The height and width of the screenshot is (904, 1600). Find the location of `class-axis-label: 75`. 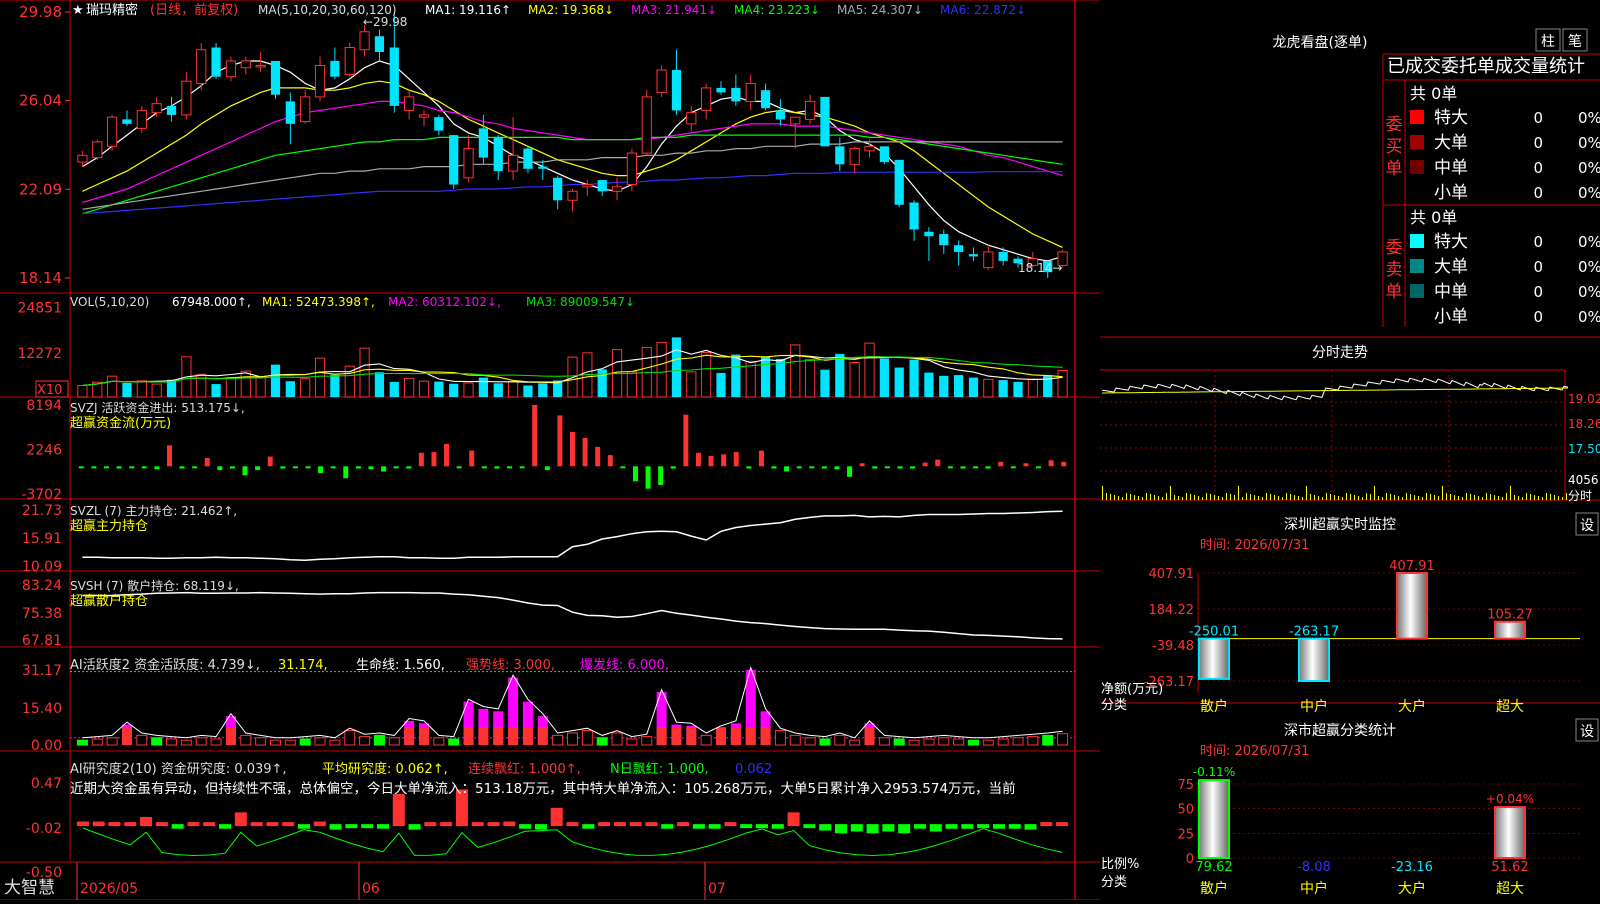

class-axis-label: 75 is located at coordinates (1185, 785).